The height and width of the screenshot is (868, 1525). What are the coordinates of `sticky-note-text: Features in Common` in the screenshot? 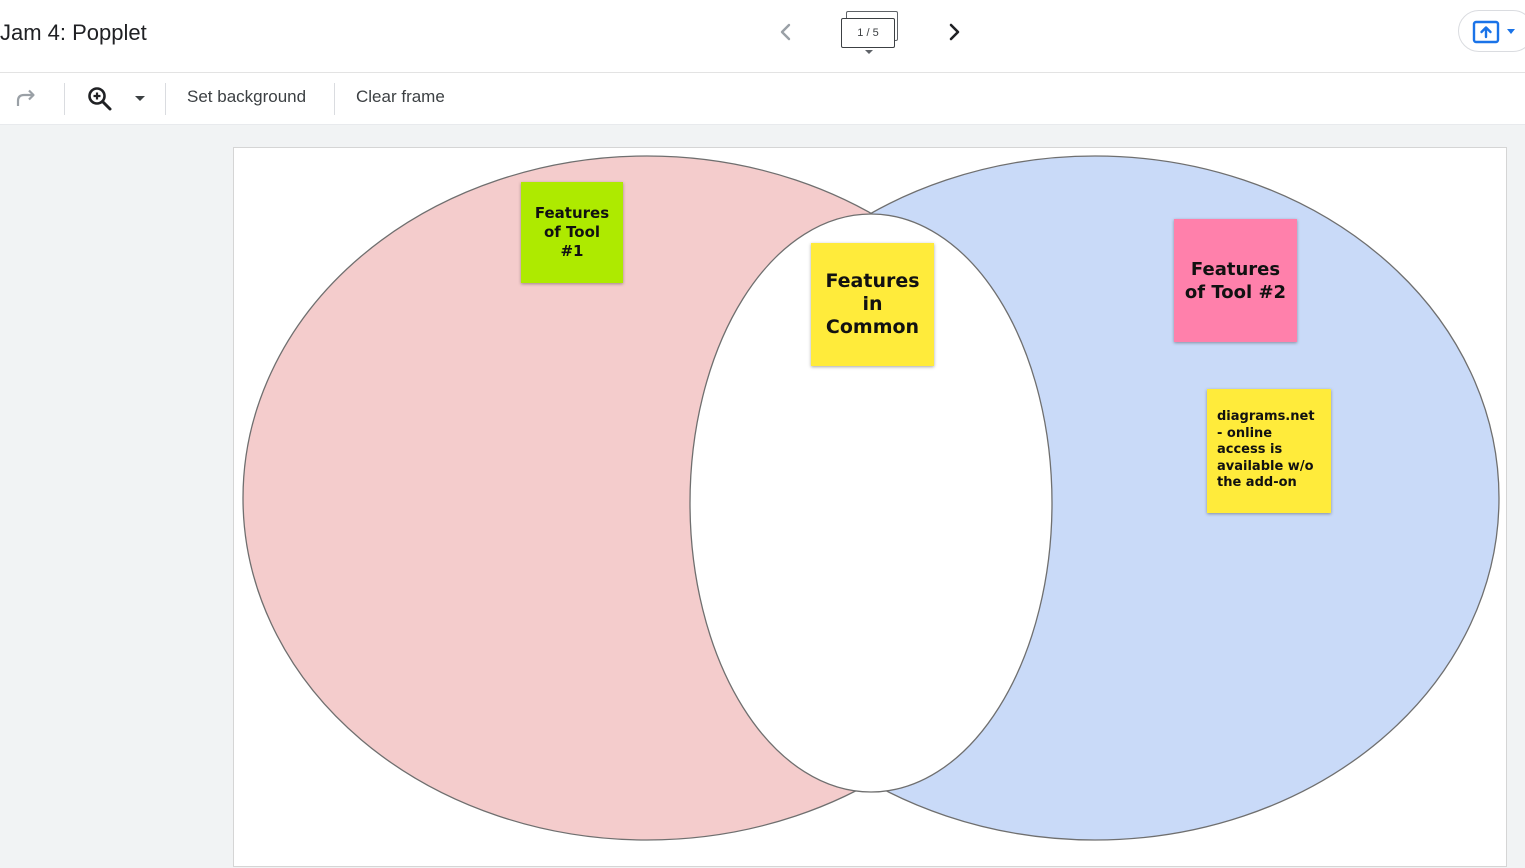 It's located at (872, 304).